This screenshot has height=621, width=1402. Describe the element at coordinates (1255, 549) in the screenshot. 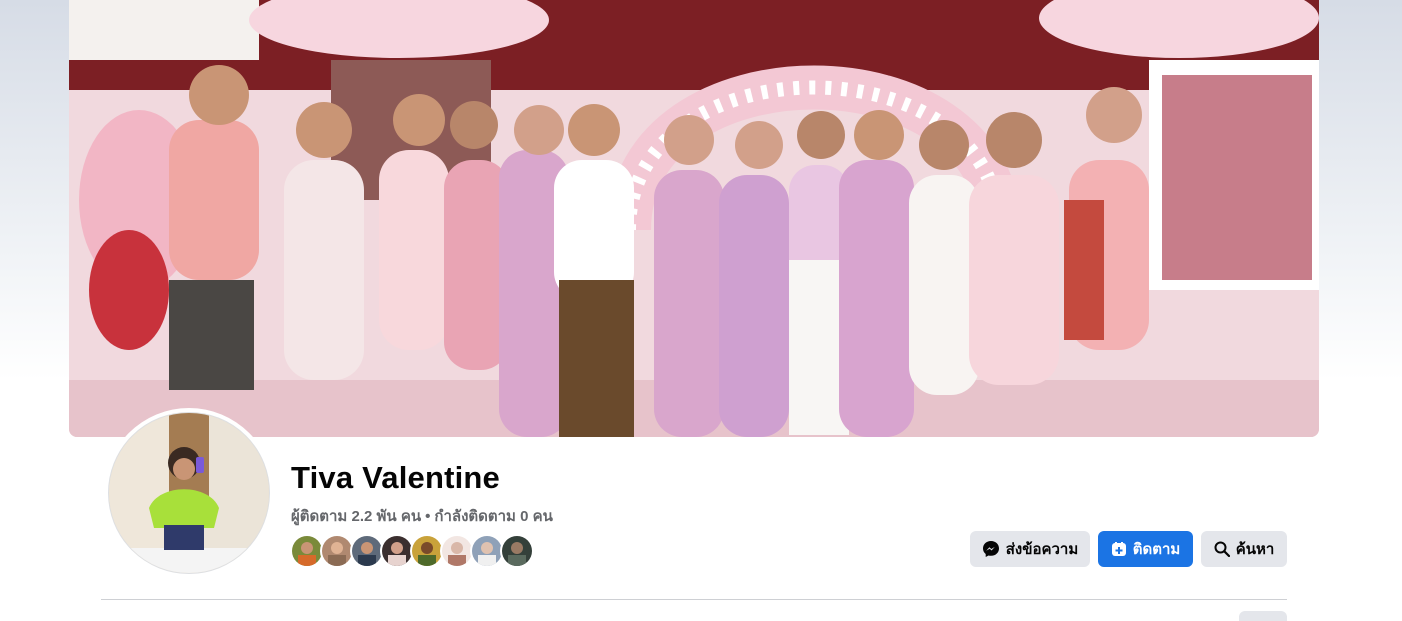

I see `search-button-label: ค้นหา` at that location.